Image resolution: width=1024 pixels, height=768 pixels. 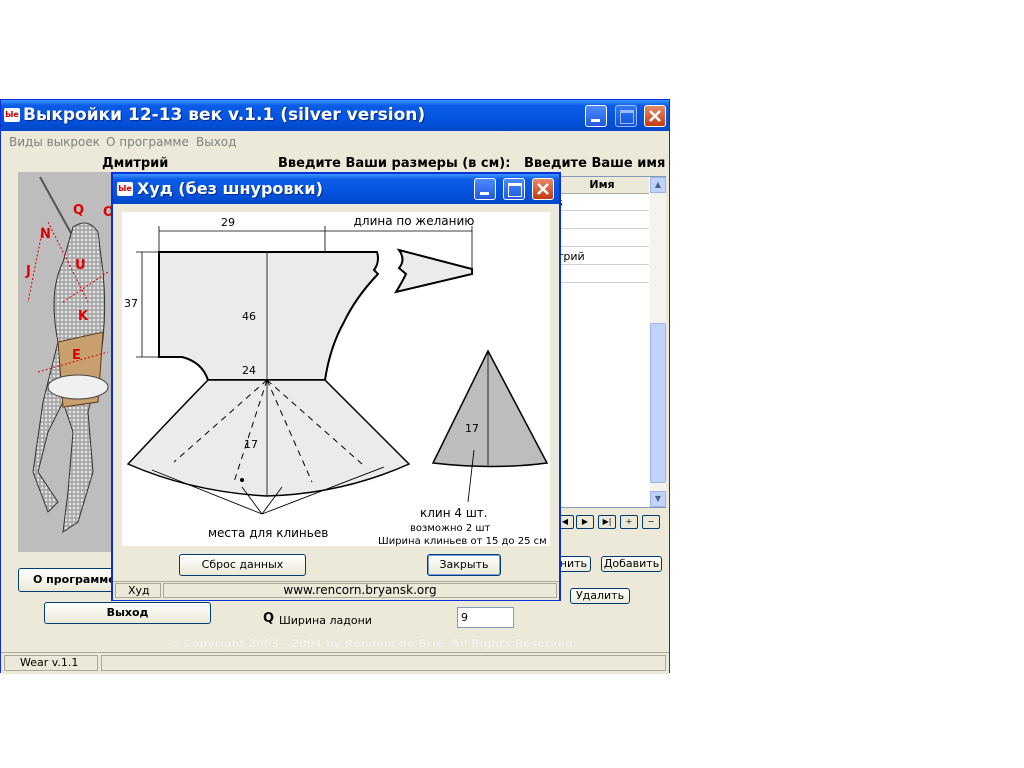 I want to click on measure-letter: Q, so click(x=269, y=618).